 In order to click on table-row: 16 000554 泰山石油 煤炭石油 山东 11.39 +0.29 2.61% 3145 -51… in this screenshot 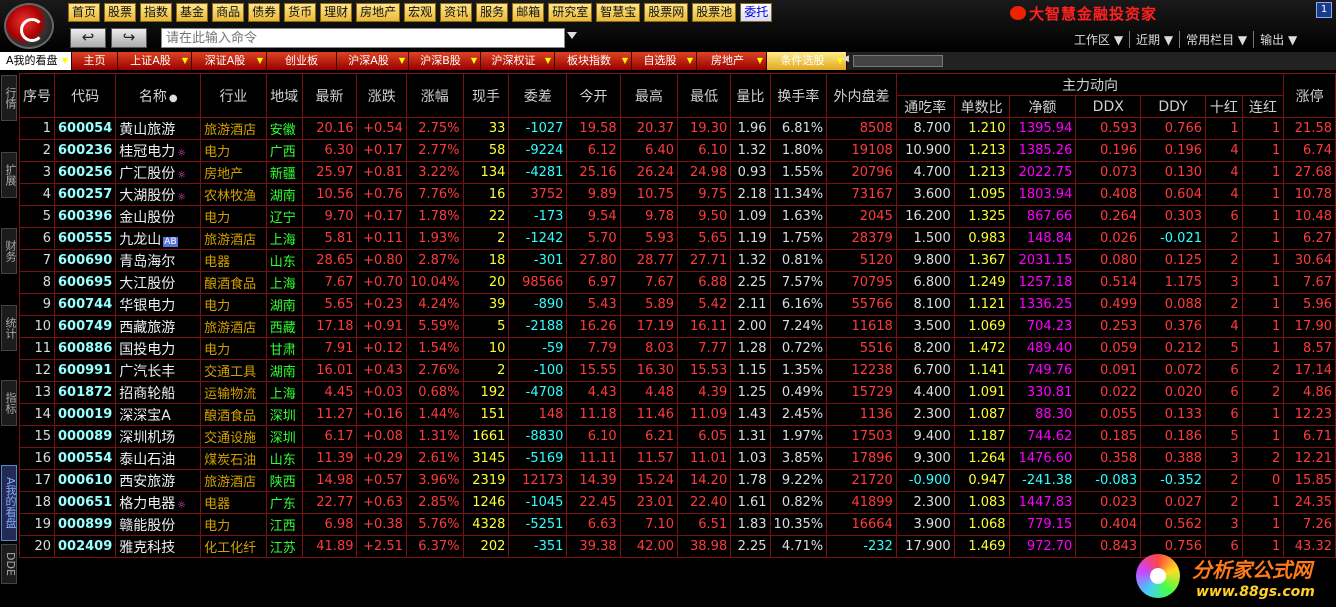, I will do `click(677, 458)`.